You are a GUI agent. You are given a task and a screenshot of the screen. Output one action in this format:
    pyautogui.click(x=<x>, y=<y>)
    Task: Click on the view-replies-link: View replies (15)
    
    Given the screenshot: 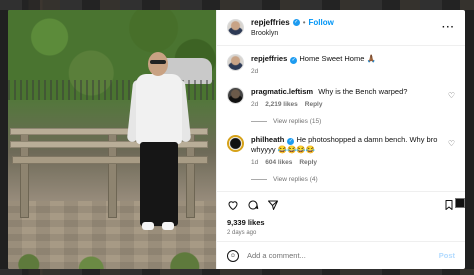 What is the action you would take?
    pyautogui.click(x=353, y=121)
    